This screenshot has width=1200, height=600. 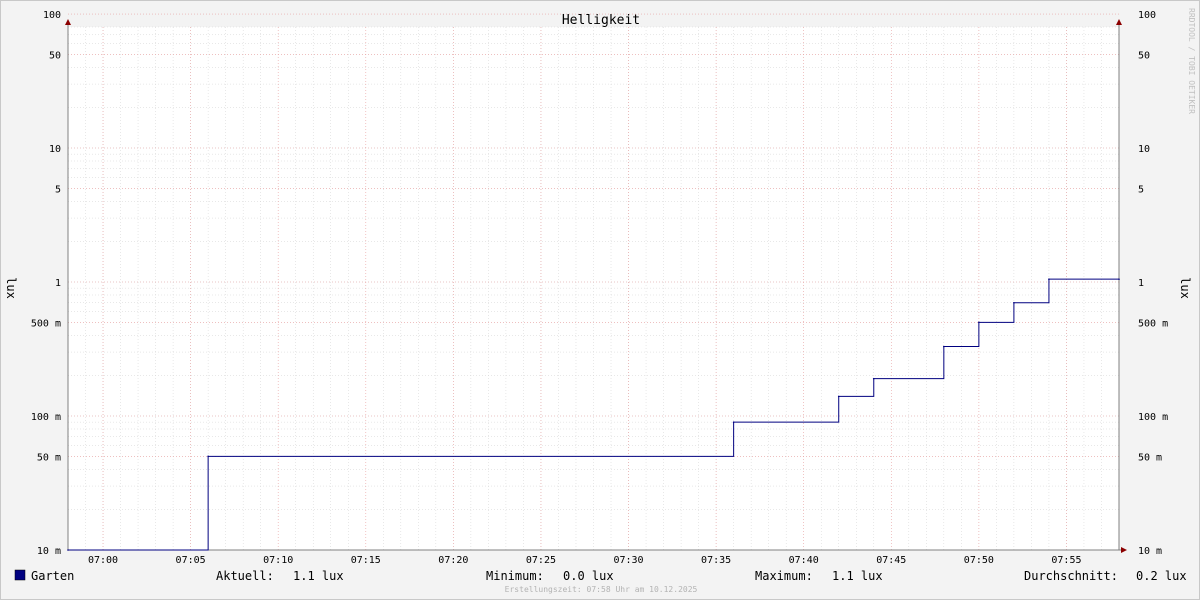 I want to click on current-label: Aktuell:, so click(x=245, y=576).